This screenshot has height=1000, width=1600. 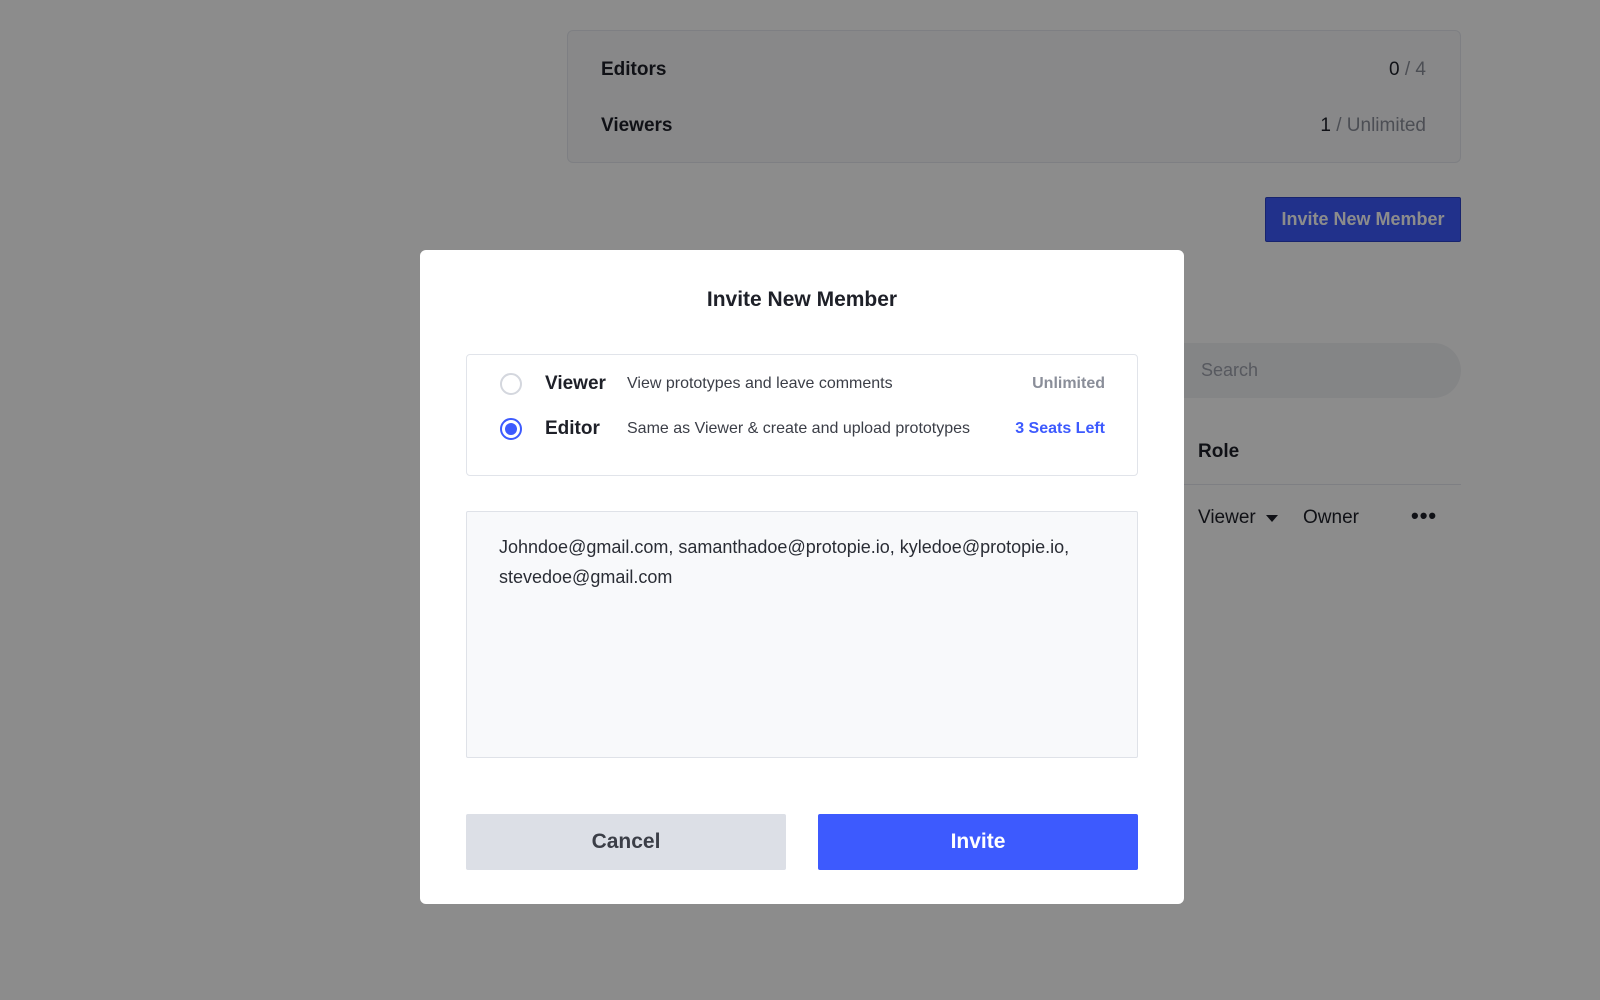 I want to click on role-name: Viewer, so click(x=575, y=383).